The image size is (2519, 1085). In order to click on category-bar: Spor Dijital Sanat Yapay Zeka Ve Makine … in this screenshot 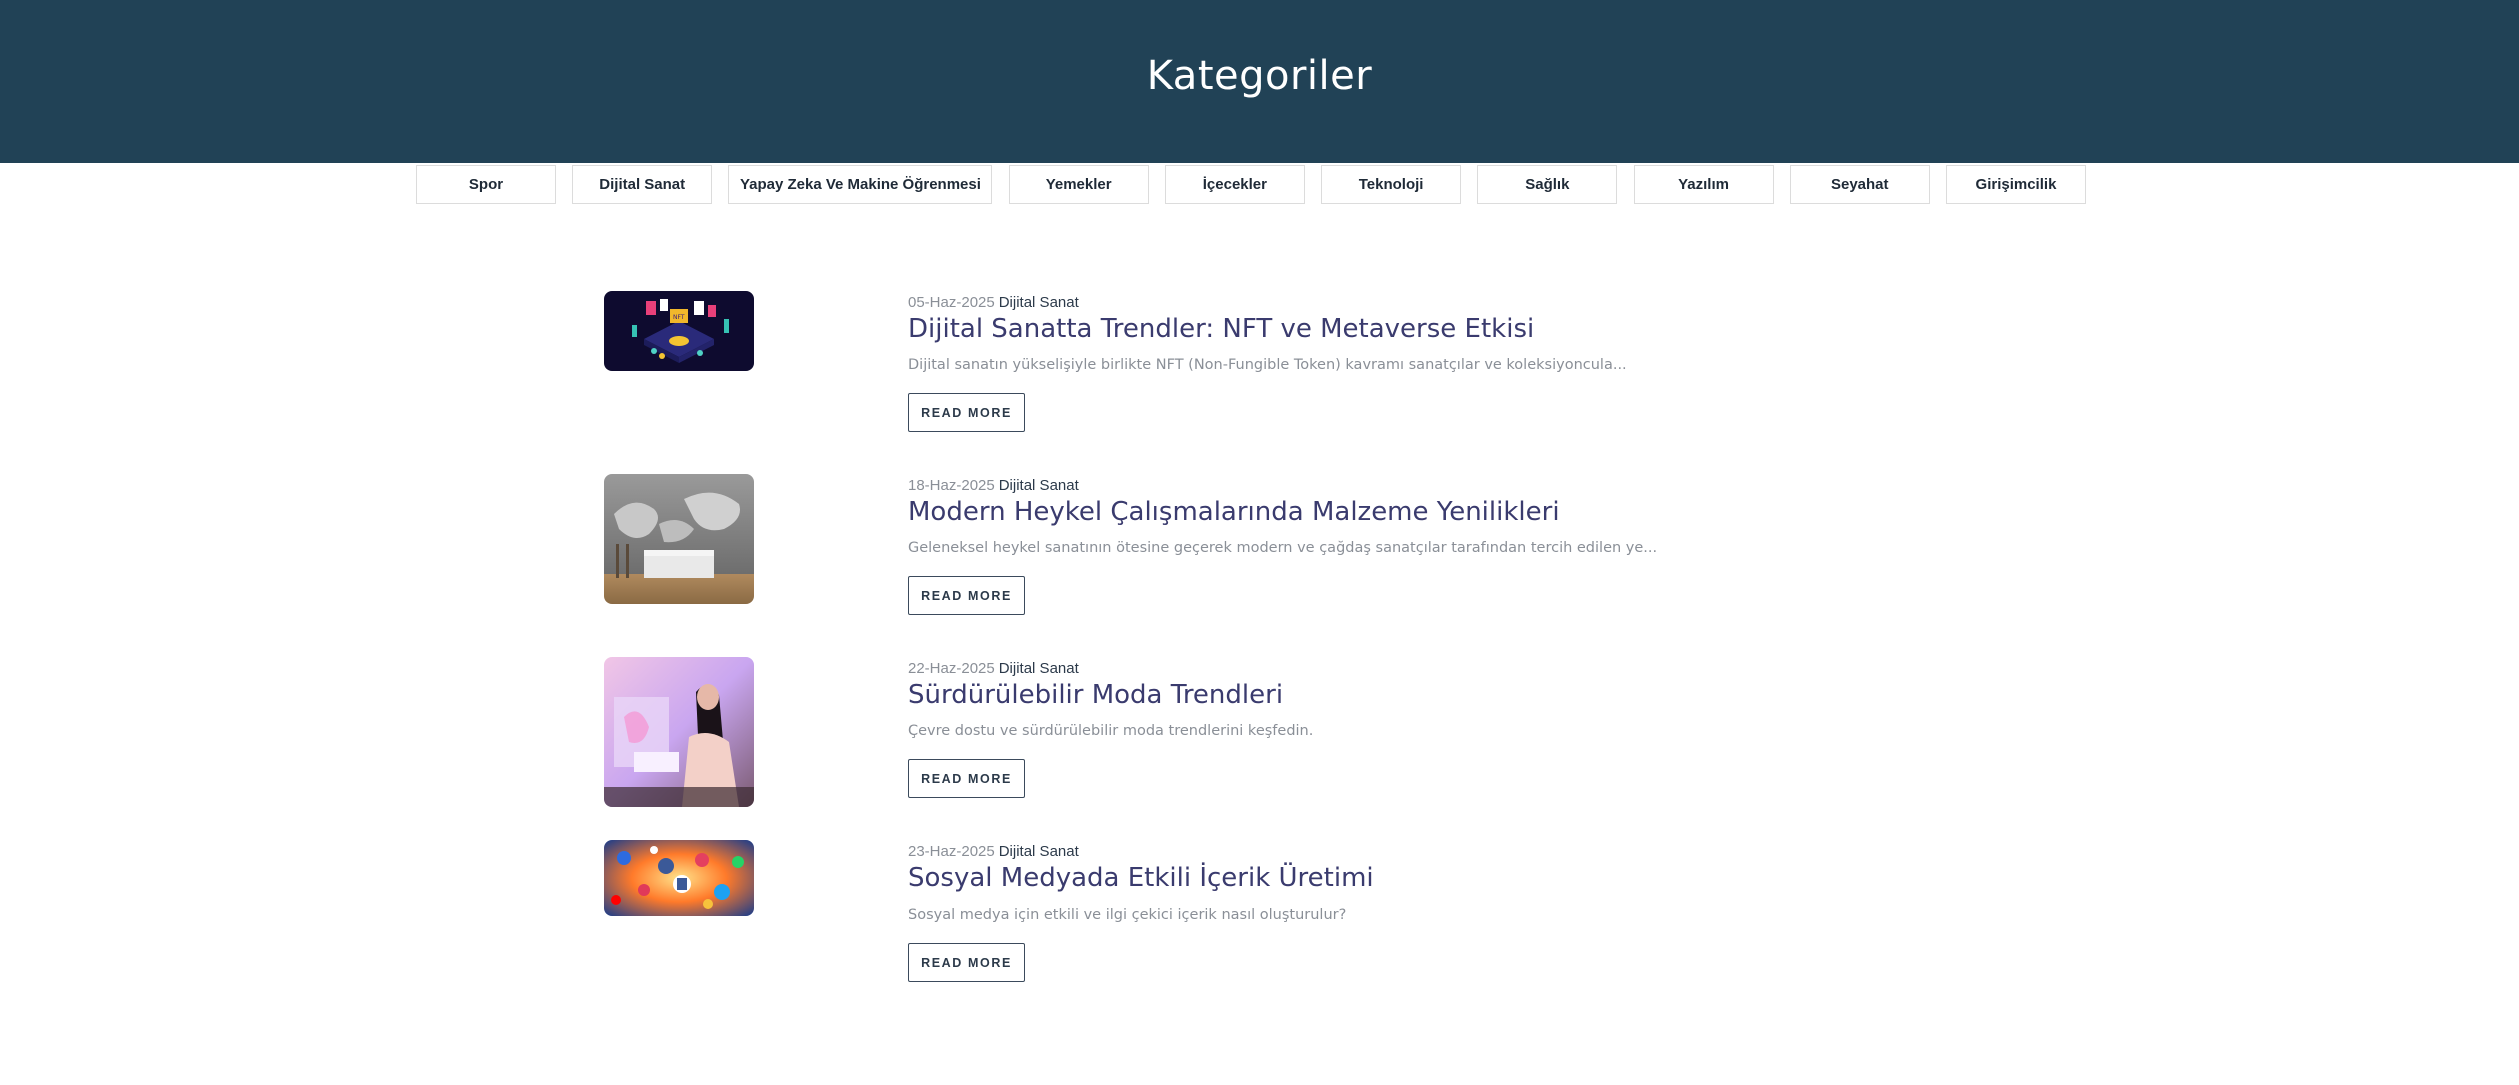, I will do `click(1251, 184)`.